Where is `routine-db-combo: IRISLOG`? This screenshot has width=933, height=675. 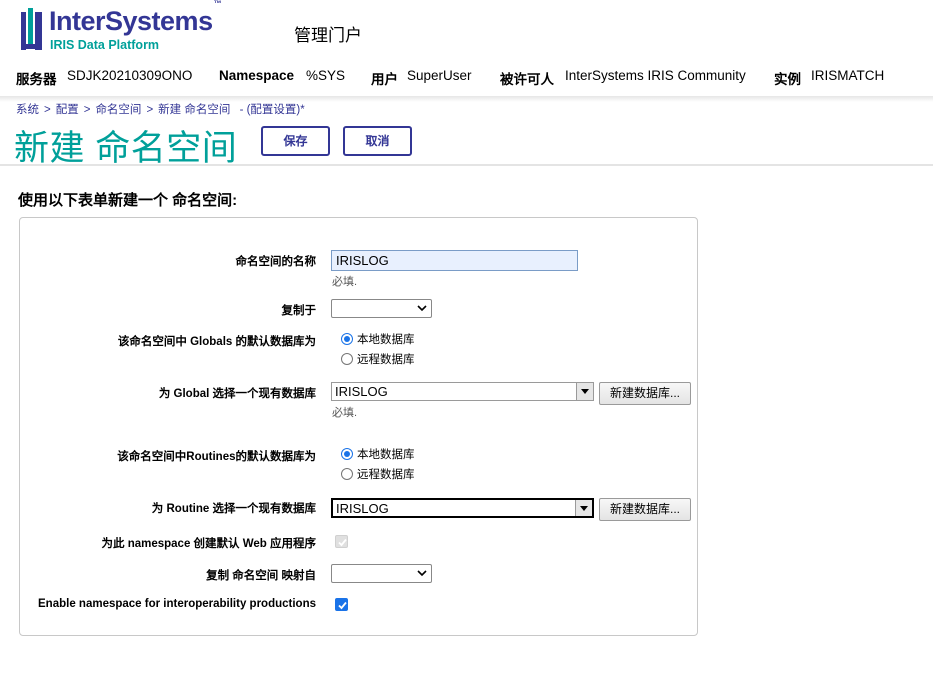
routine-db-combo: IRISLOG is located at coordinates (462, 508).